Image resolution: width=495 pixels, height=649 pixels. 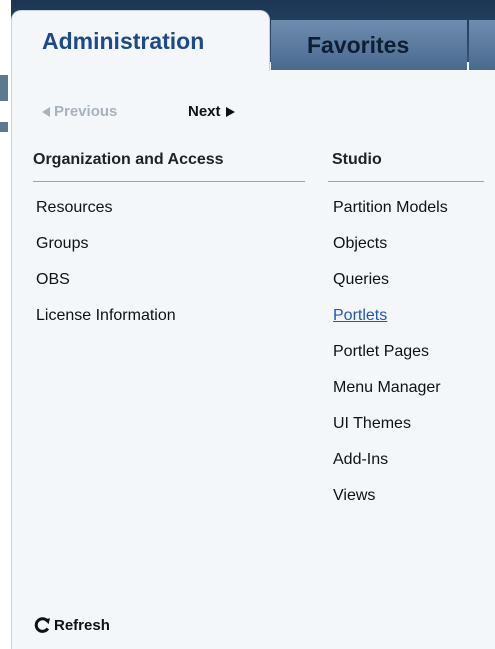 I want to click on menu-item-objects: Objects, so click(x=360, y=244).